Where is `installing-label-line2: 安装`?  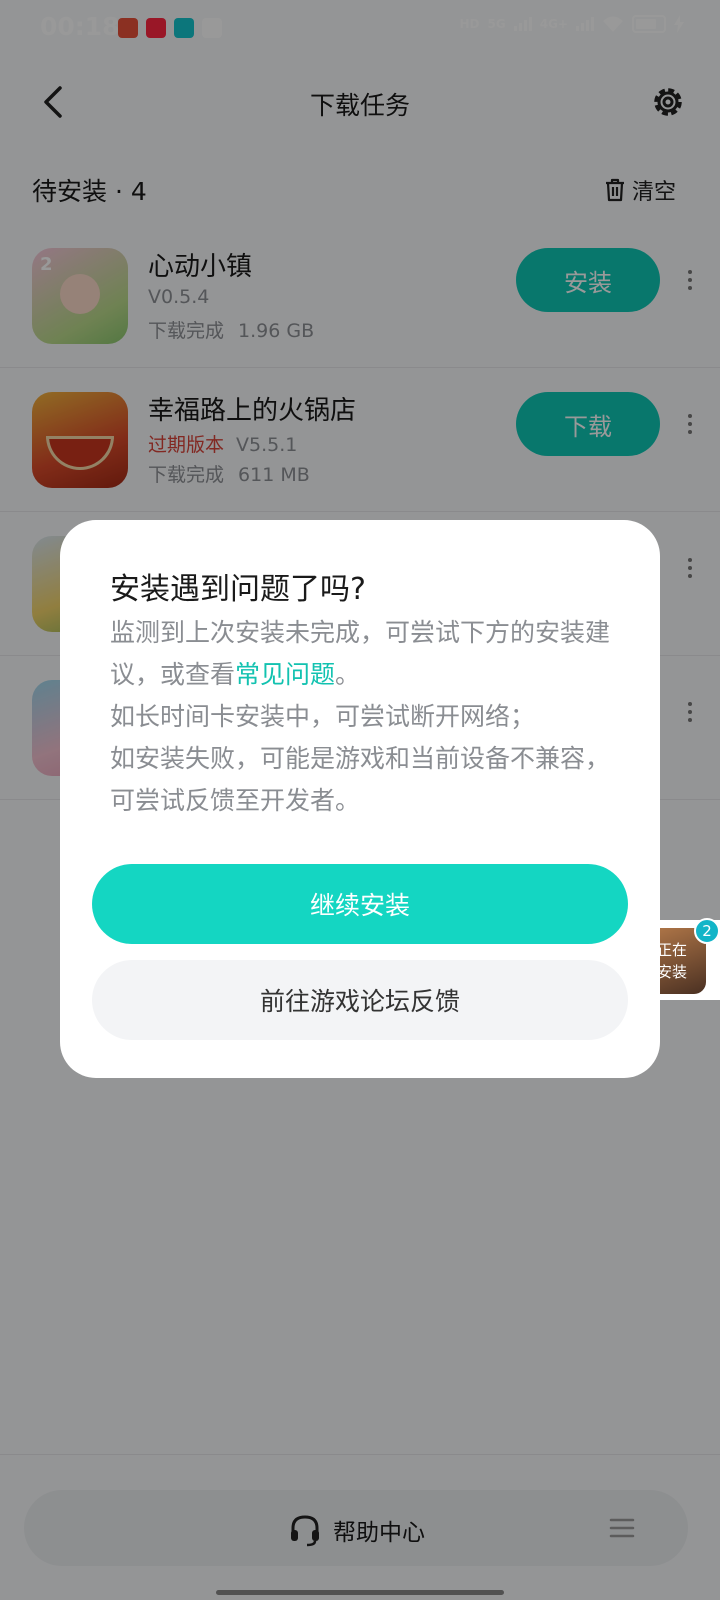
installing-label-line2: 安装 is located at coordinates (671, 972).